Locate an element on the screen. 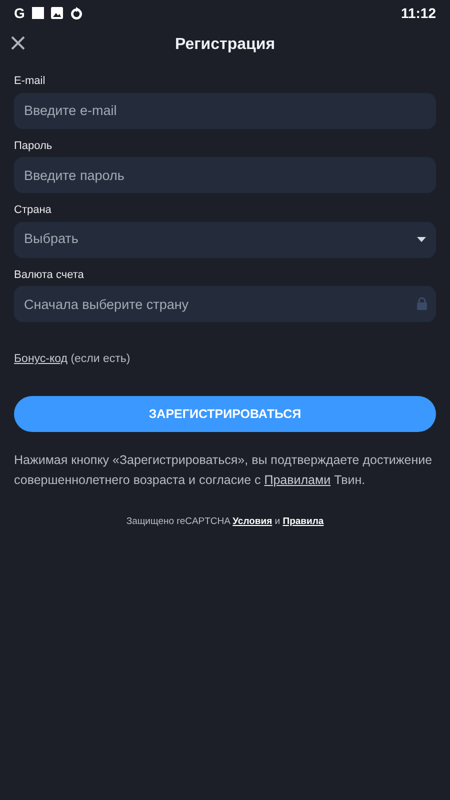 The width and height of the screenshot is (450, 800). email-field: Введите e-mail is located at coordinates (225, 110).